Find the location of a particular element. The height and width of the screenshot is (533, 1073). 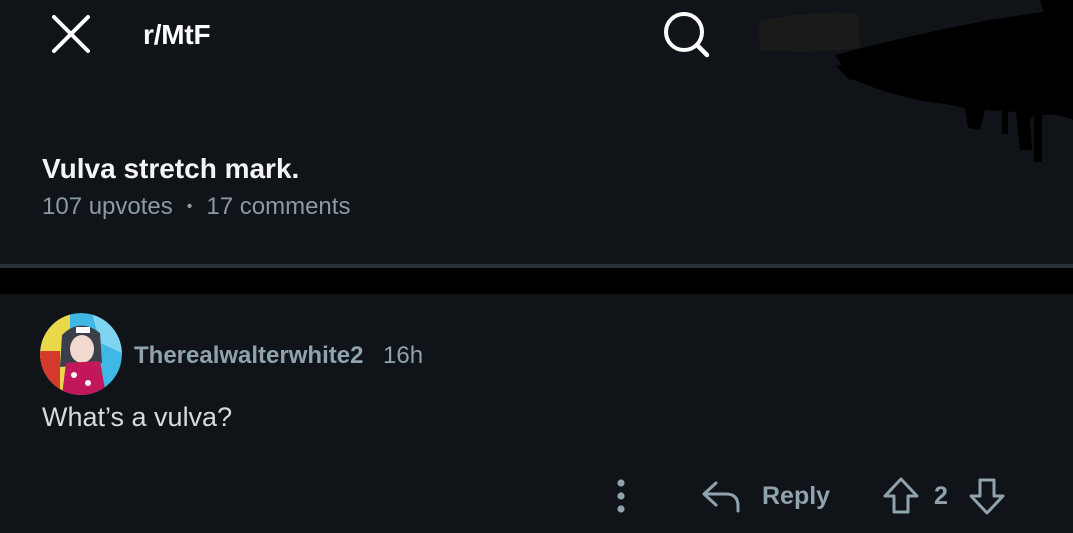

upvote-count: 107 upvotes is located at coordinates (107, 206).